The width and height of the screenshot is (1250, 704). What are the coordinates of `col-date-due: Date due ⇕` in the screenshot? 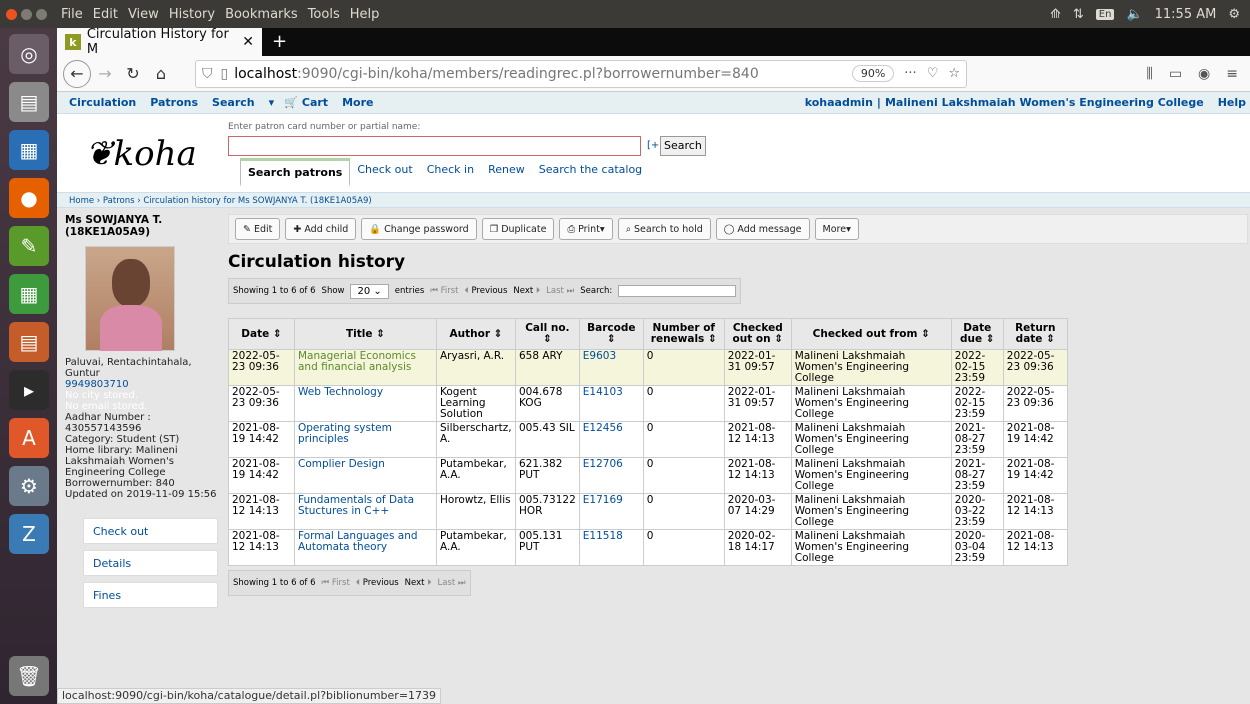 It's located at (977, 334).